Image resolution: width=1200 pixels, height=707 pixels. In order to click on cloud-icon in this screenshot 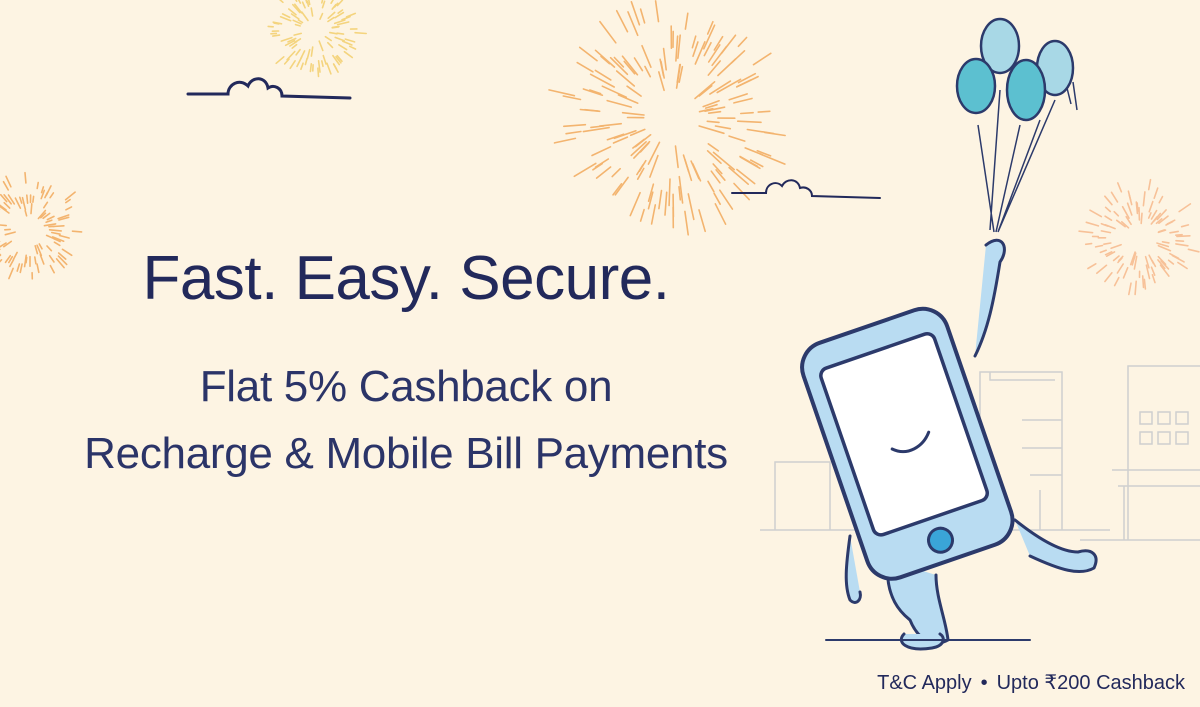, I will do `click(269, 88)`.